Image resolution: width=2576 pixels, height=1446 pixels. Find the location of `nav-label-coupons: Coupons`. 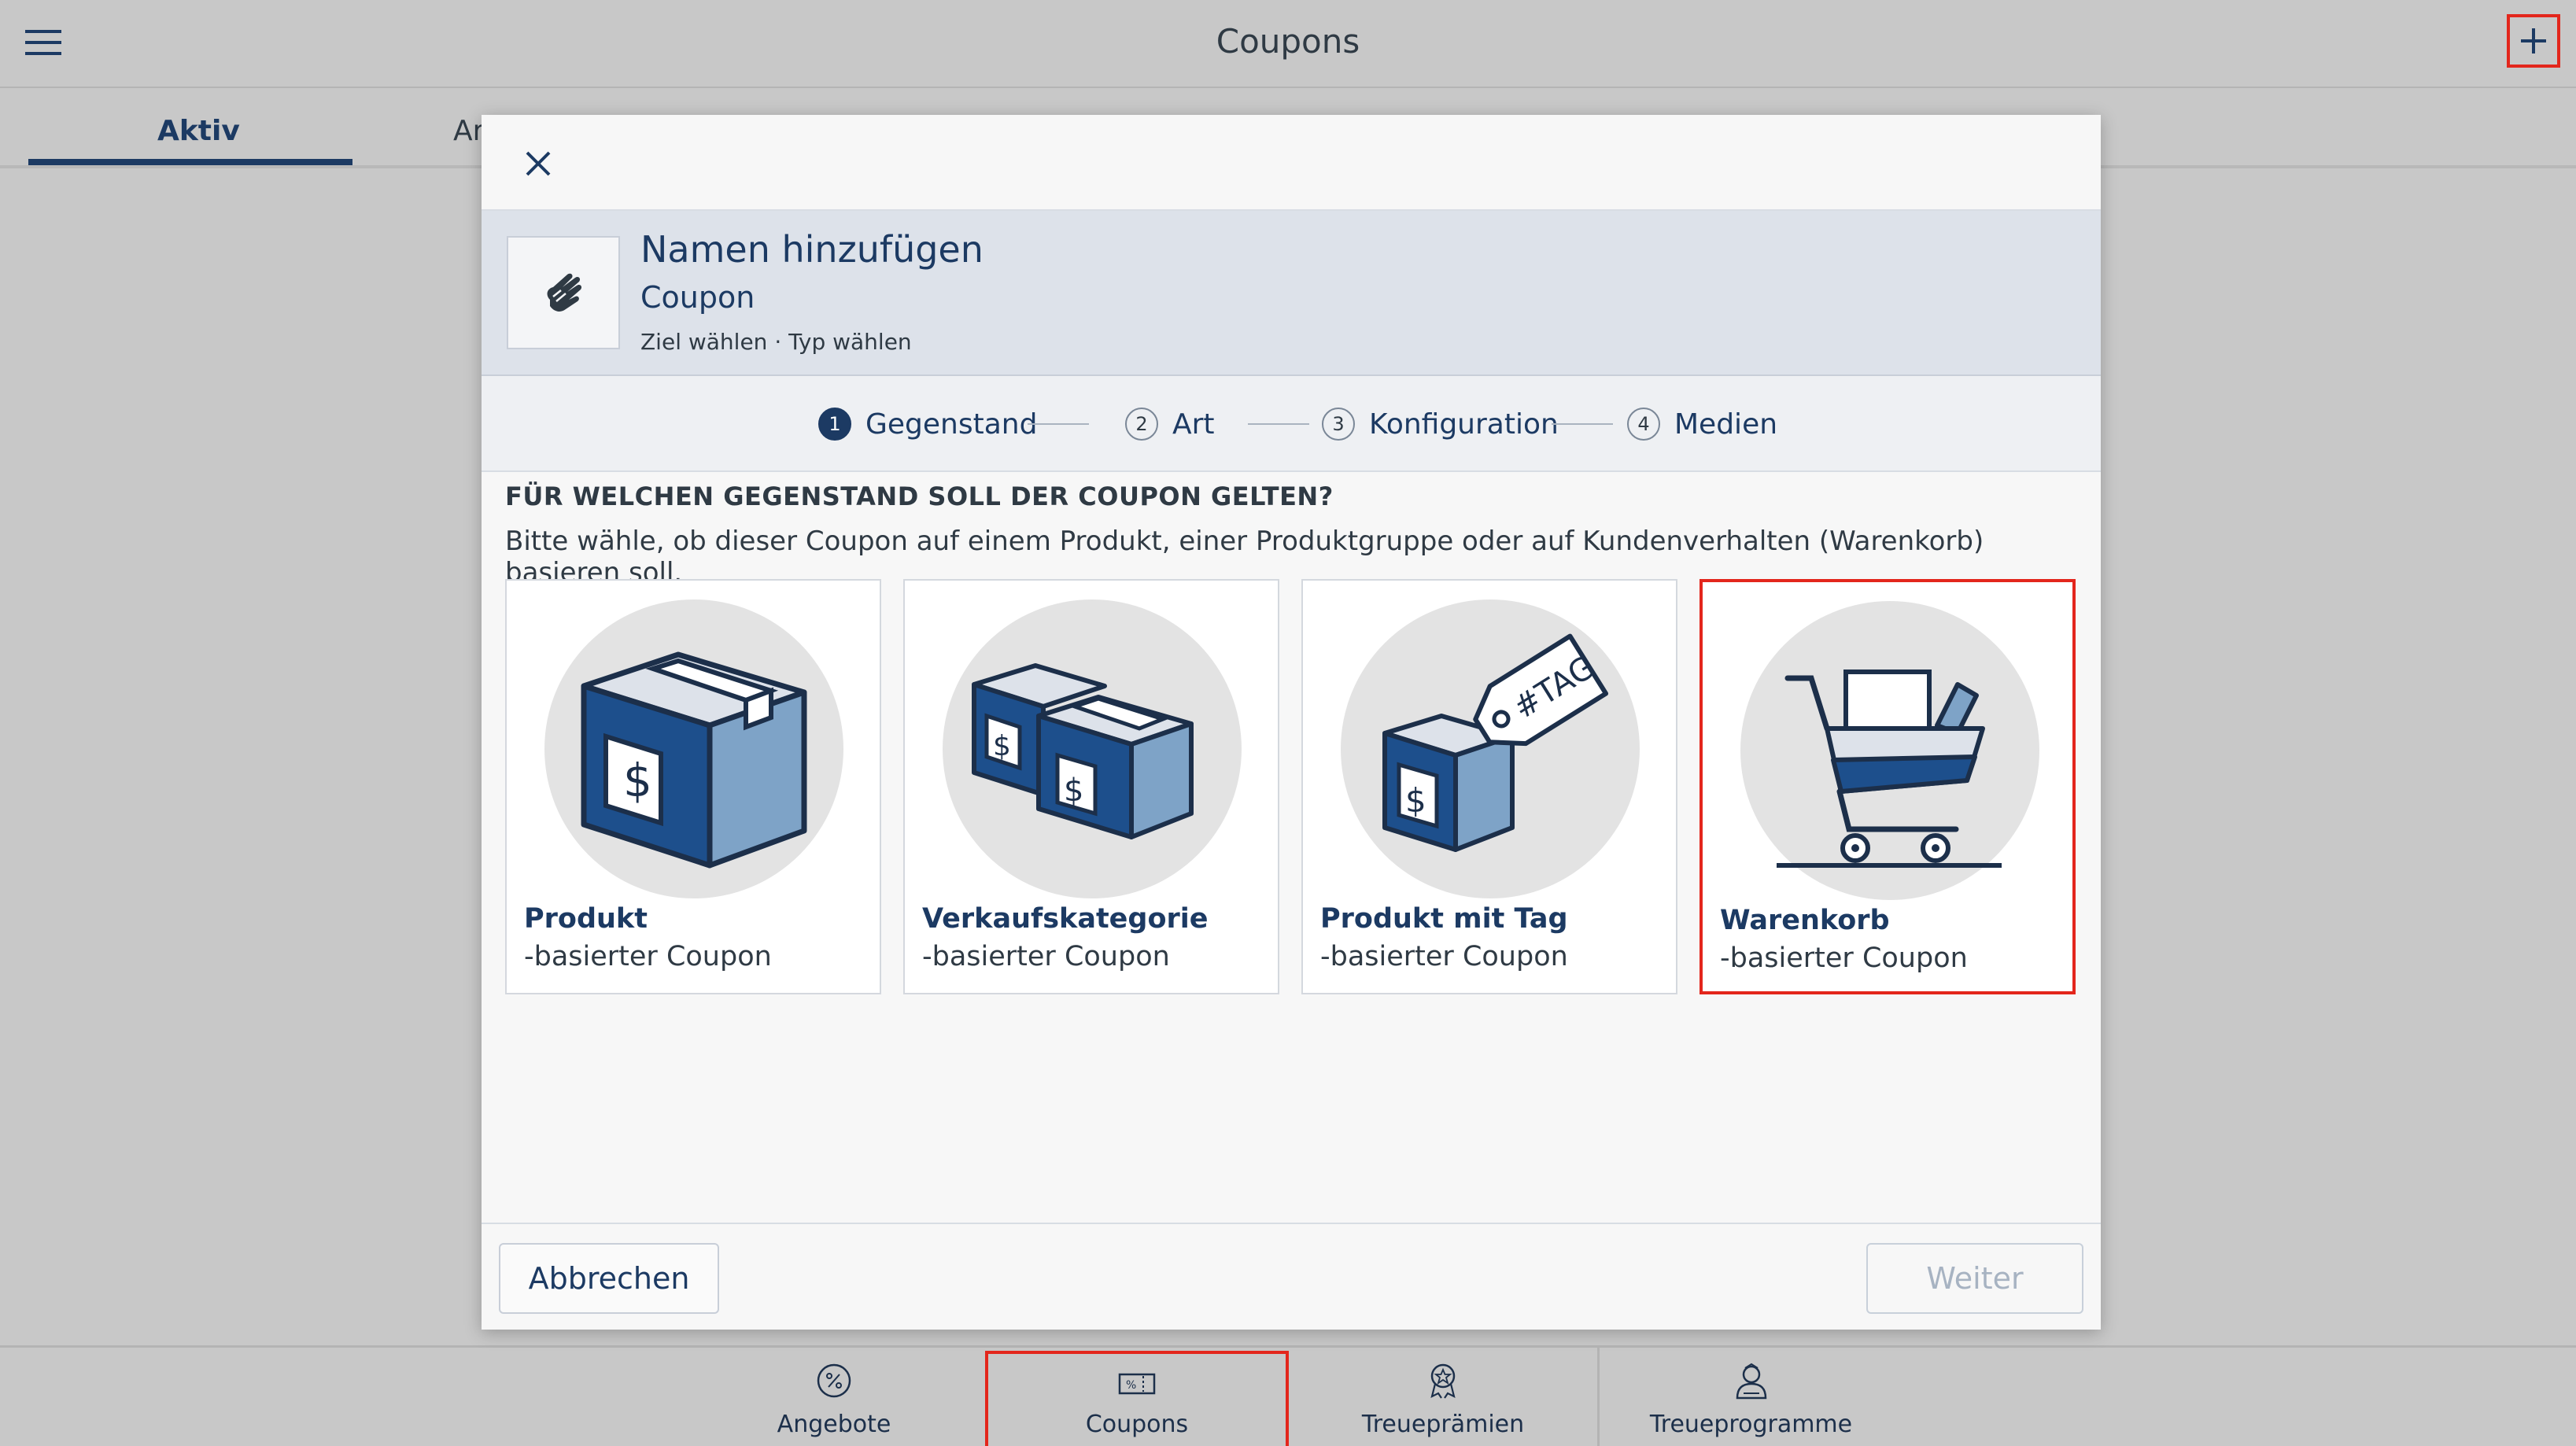

nav-label-coupons: Coupons is located at coordinates (1137, 1424).